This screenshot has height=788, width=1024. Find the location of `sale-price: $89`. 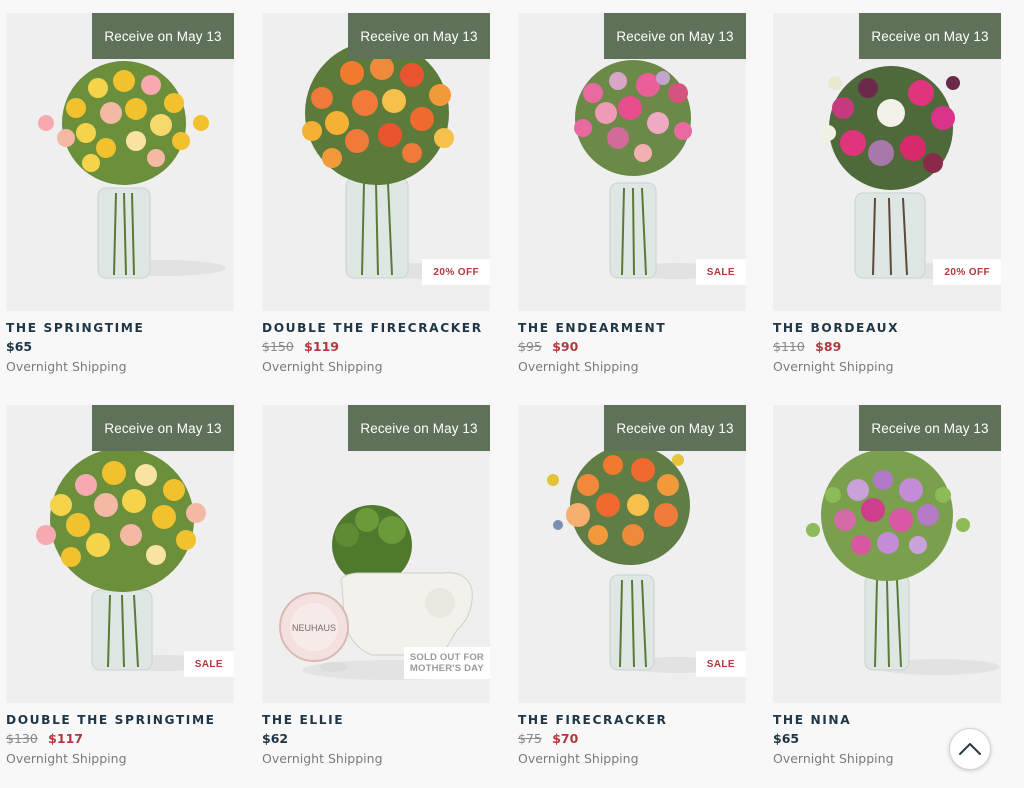

sale-price: $89 is located at coordinates (828, 346).